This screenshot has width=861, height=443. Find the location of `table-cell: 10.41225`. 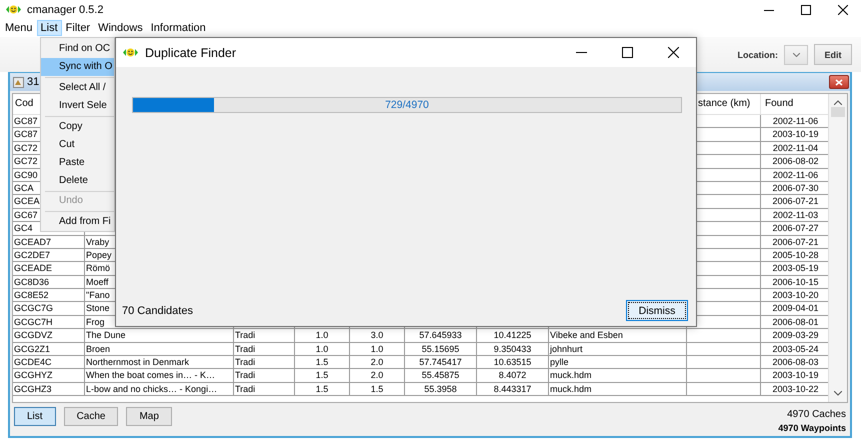

table-cell: 10.41225 is located at coordinates (513, 336).